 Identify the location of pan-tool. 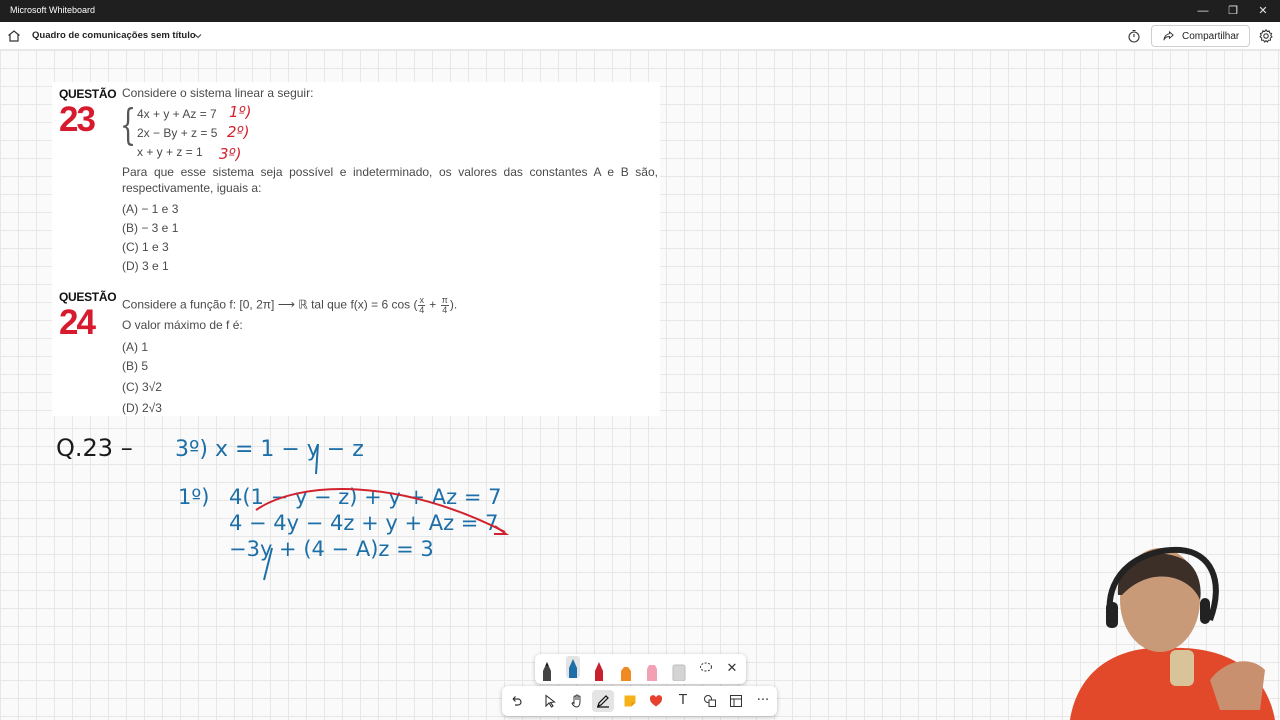
(577, 701).